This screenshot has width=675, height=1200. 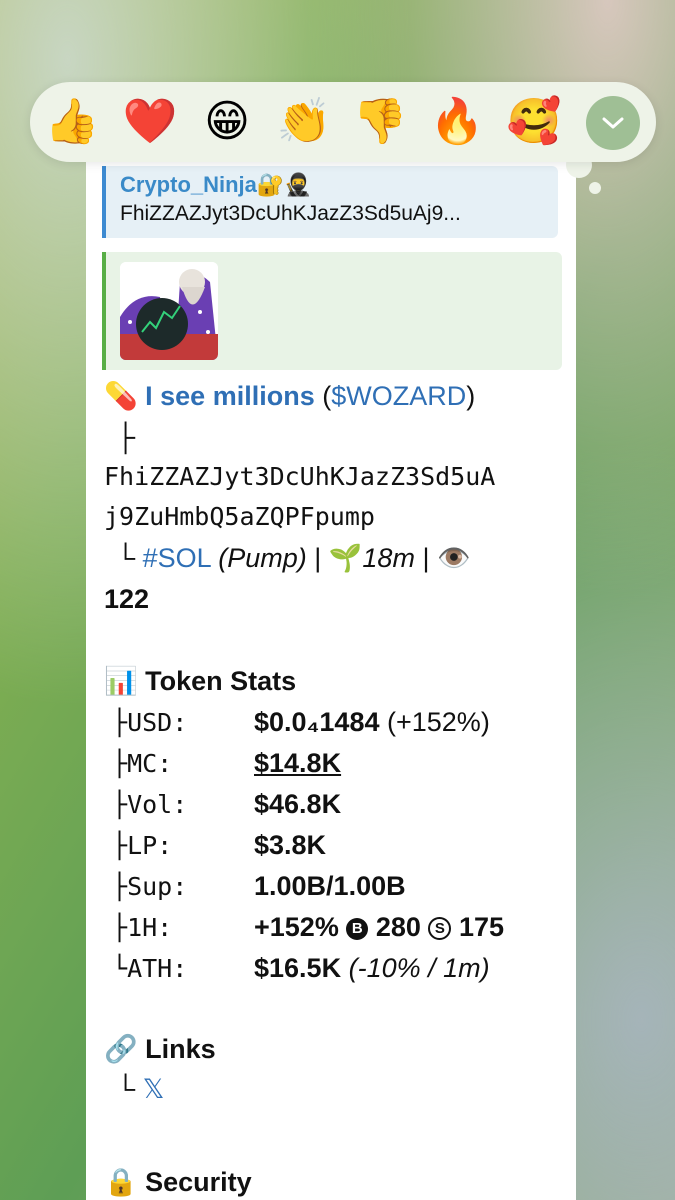 What do you see at coordinates (126, 437) in the screenshot?
I see `tree-branch: ├` at bounding box center [126, 437].